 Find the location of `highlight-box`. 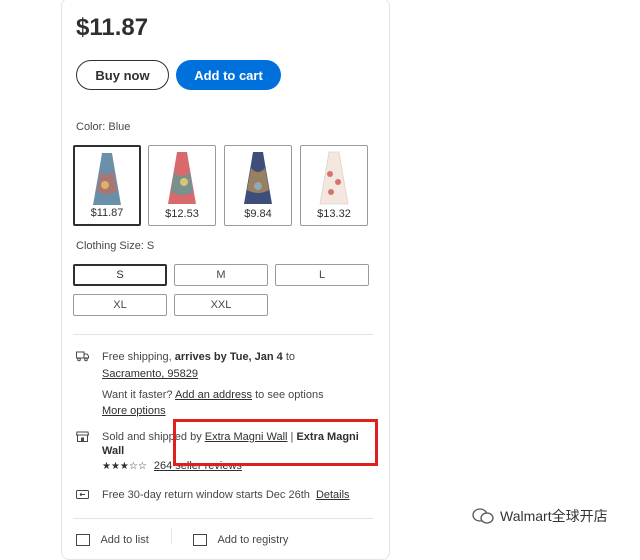

highlight-box is located at coordinates (275, 442).